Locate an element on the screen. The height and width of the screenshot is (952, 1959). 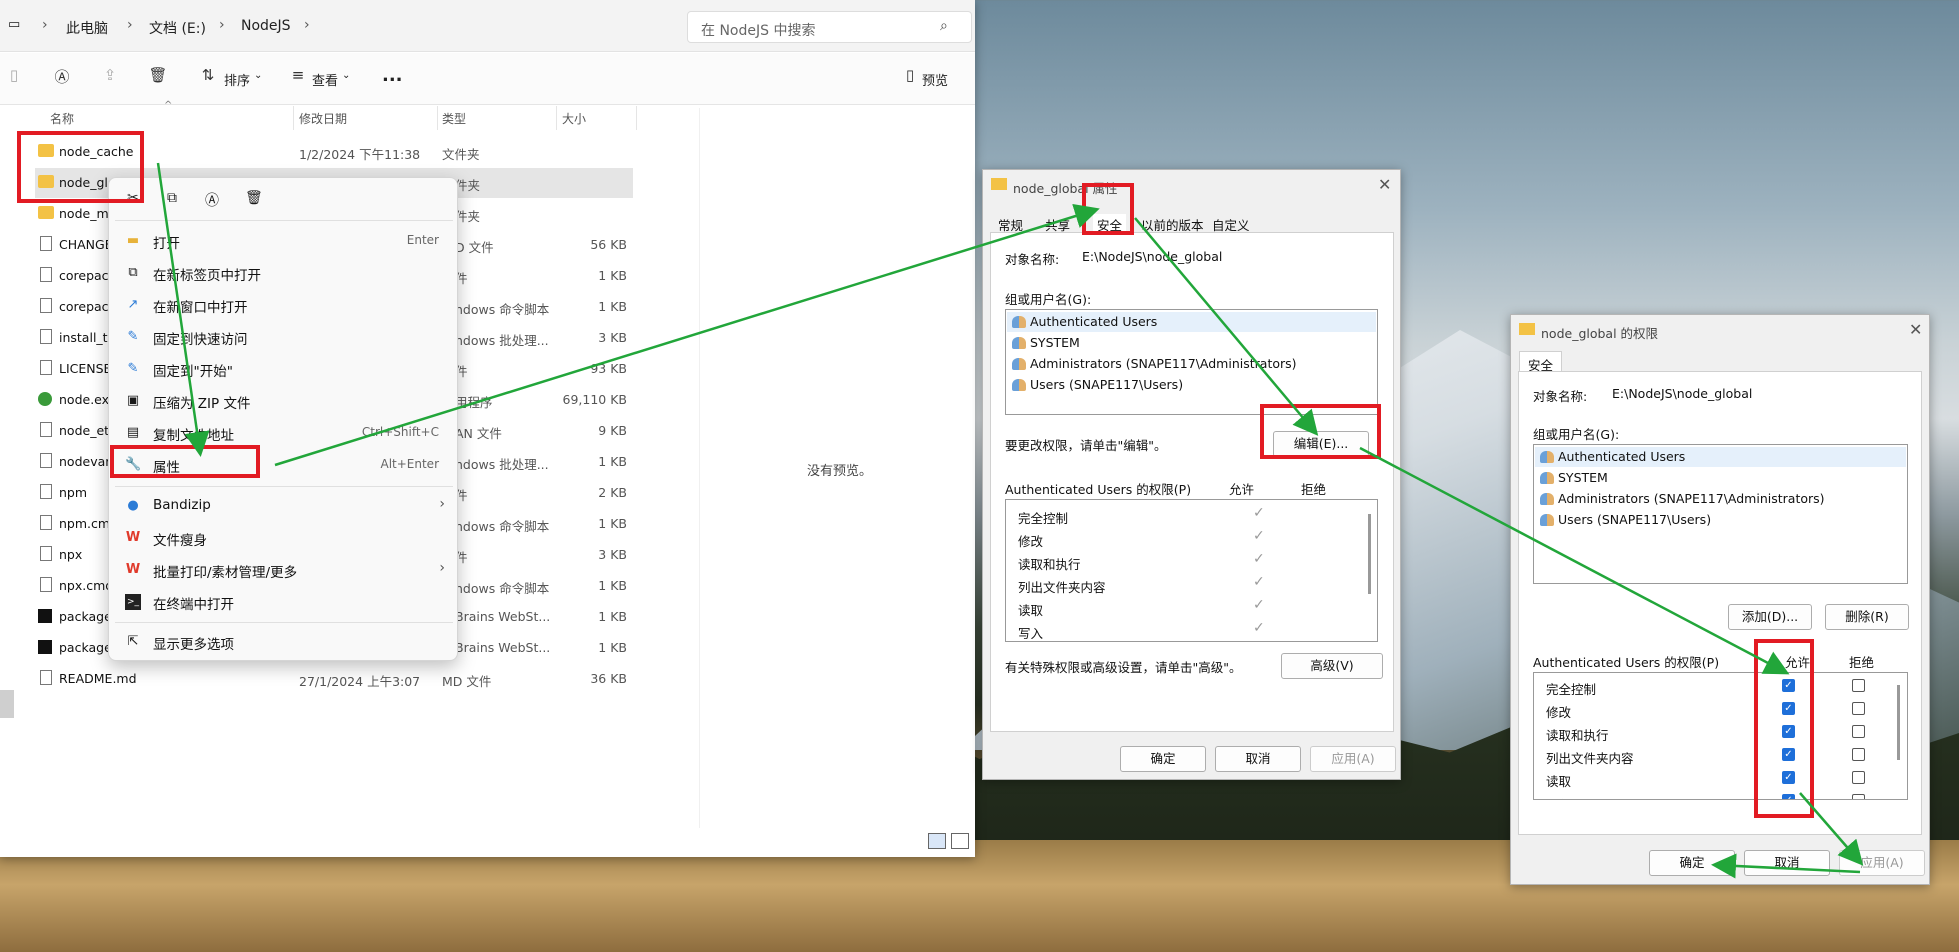
menu-item-bandizip: ● Bandizip › is located at coordinates (284, 506).